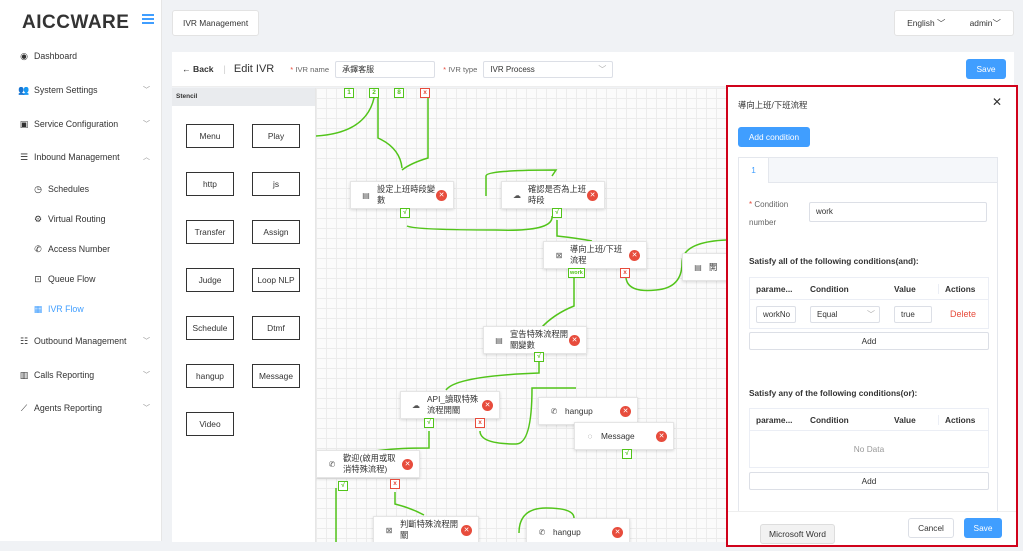 Image resolution: width=1023 pixels, height=551 pixels. Describe the element at coordinates (81, 408) in the screenshot. I see `sidebar-item-agents-reporting: ⟋ Agents Reporting ﹀` at that location.